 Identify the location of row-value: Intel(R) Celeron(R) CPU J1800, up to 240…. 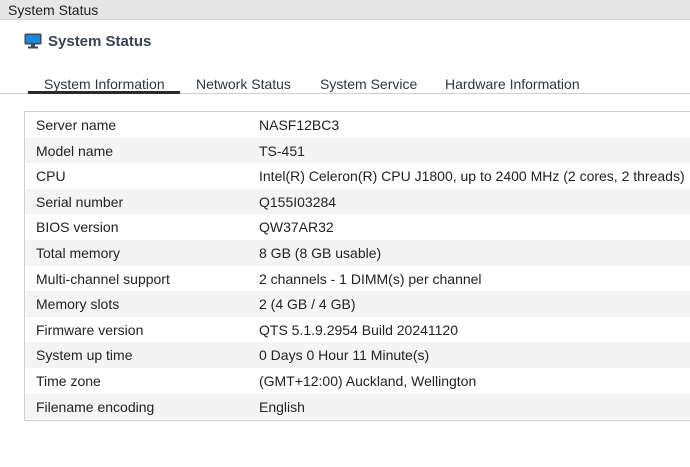
(472, 176).